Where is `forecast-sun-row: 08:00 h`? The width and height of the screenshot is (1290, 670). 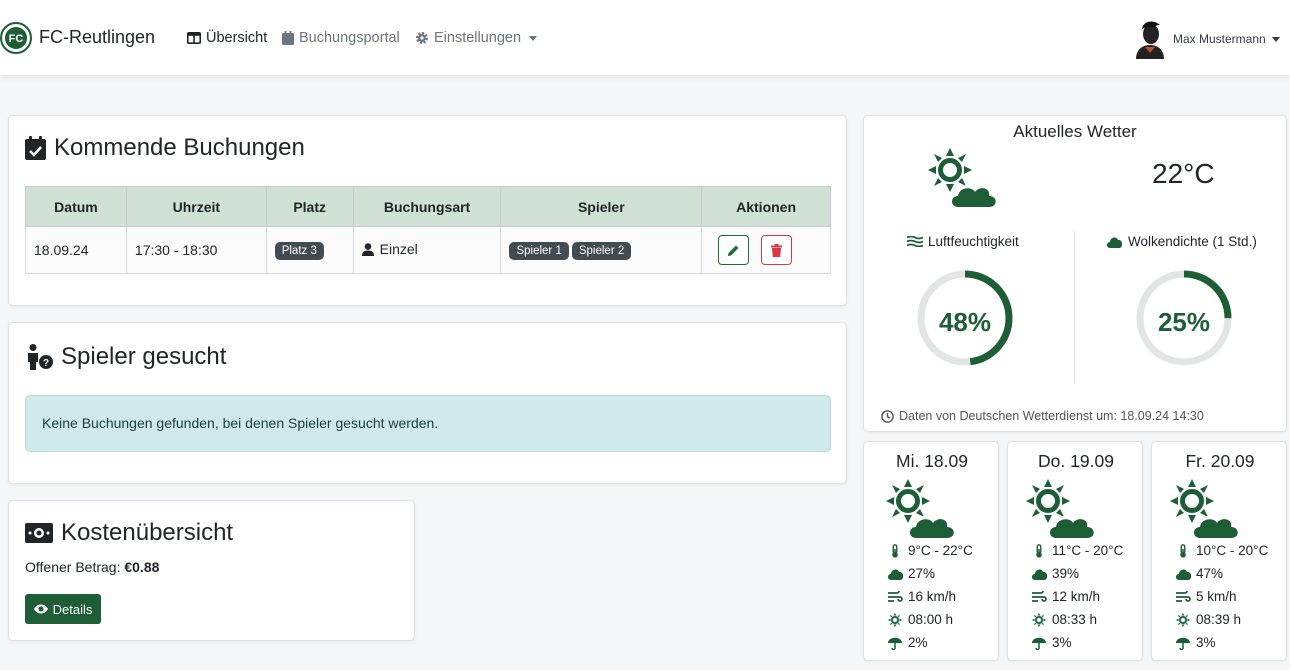
forecast-sun-row: 08:00 h is located at coordinates (919, 619).